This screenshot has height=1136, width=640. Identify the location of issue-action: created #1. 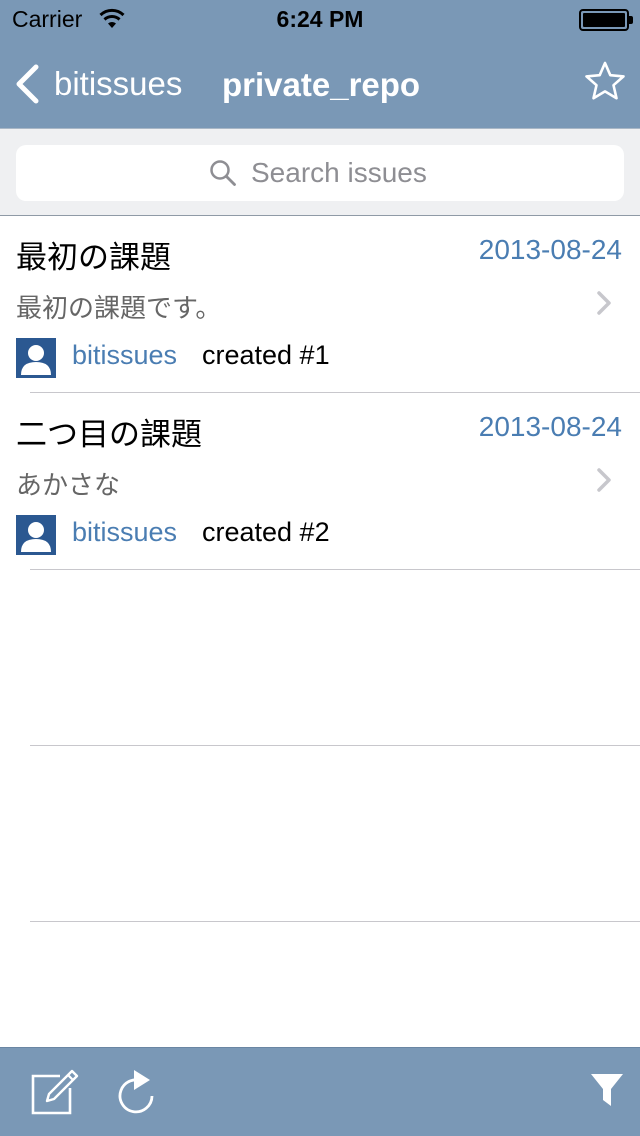
(266, 355).